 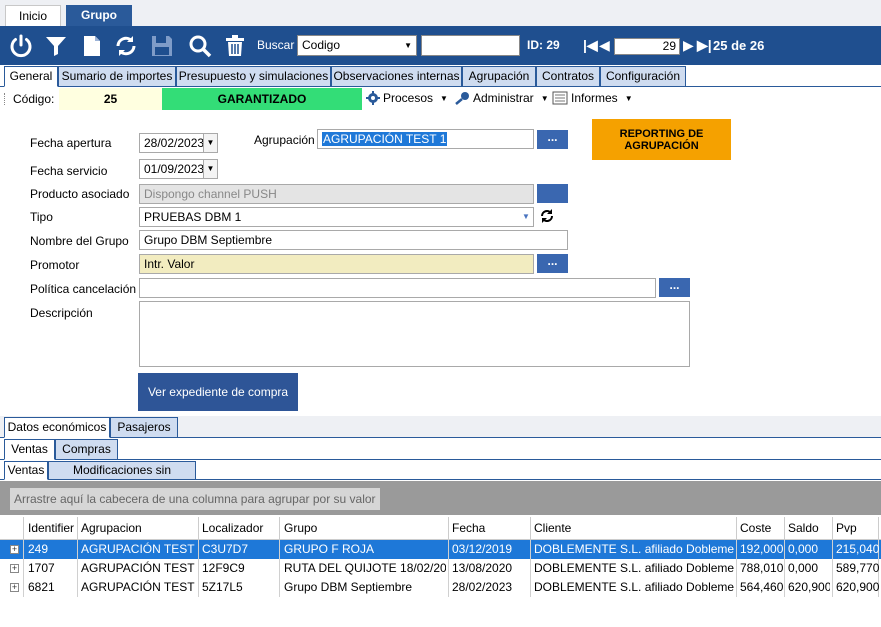 What do you see at coordinates (232, 528) in the screenshot?
I see `column-header-localizador: Localizador` at bounding box center [232, 528].